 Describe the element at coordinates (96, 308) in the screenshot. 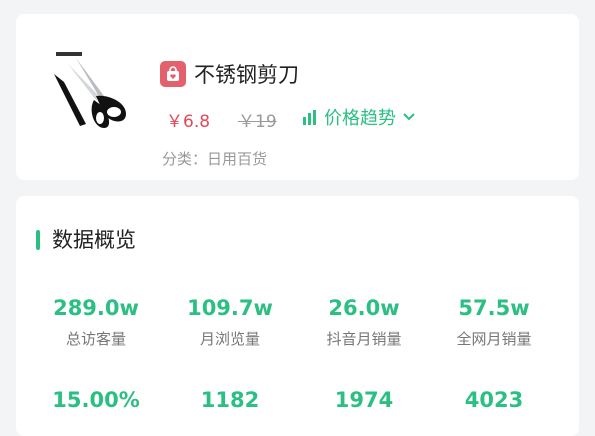

I see `stat-value: 289.0w` at that location.